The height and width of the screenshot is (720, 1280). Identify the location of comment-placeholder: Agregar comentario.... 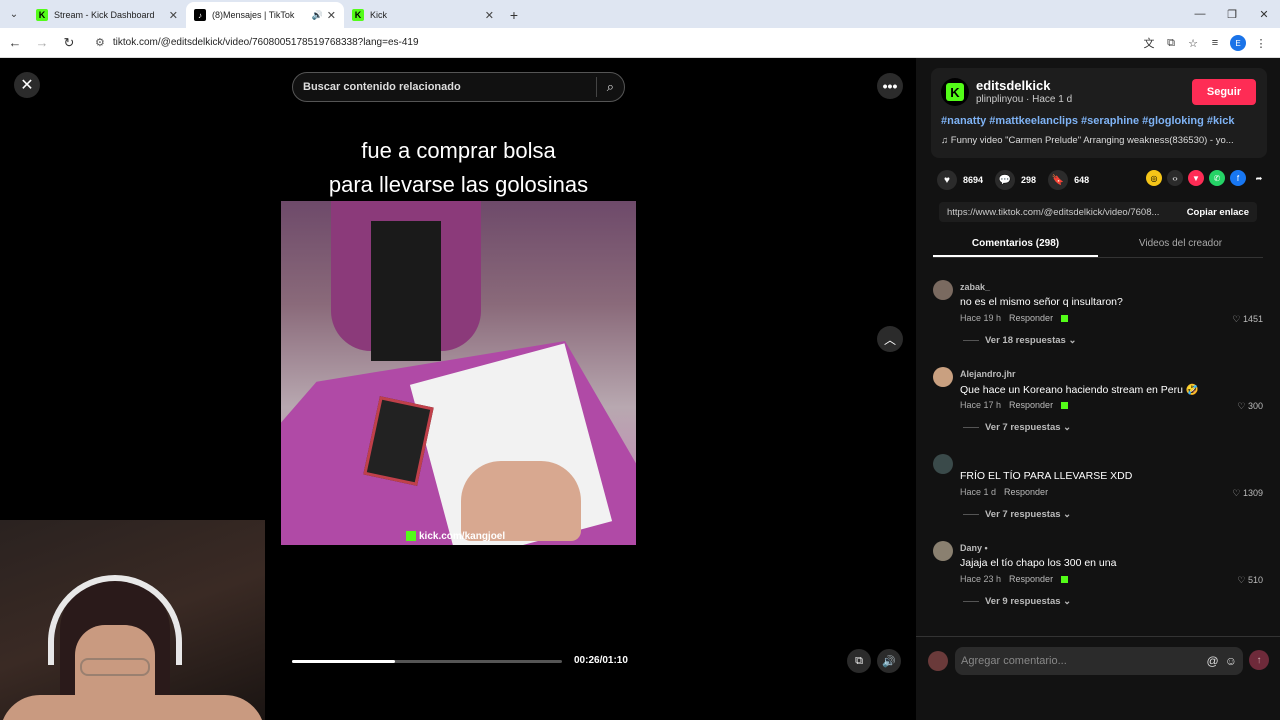
(1014, 661).